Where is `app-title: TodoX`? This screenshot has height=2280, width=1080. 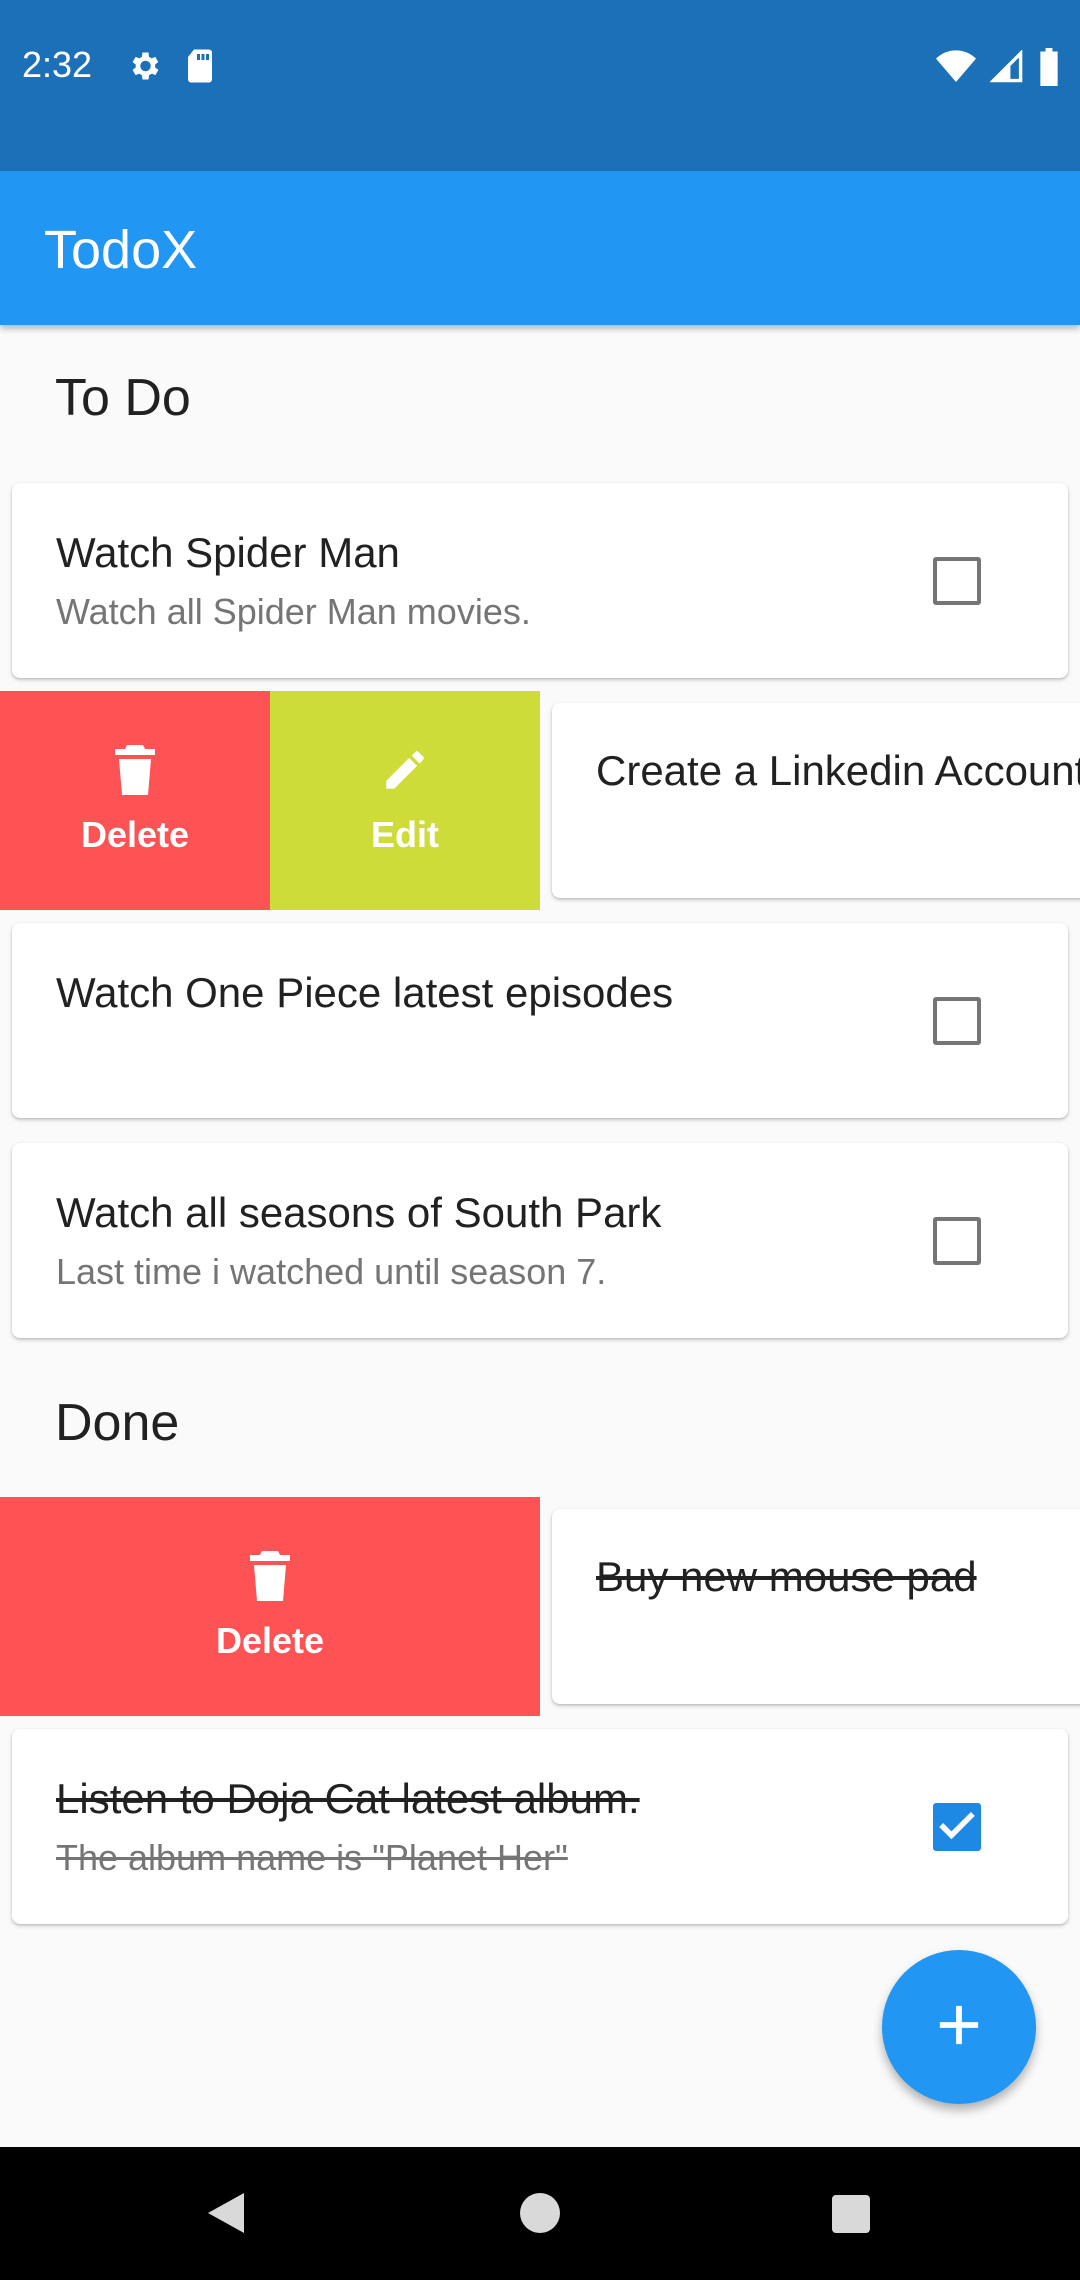 app-title: TodoX is located at coordinates (121, 250).